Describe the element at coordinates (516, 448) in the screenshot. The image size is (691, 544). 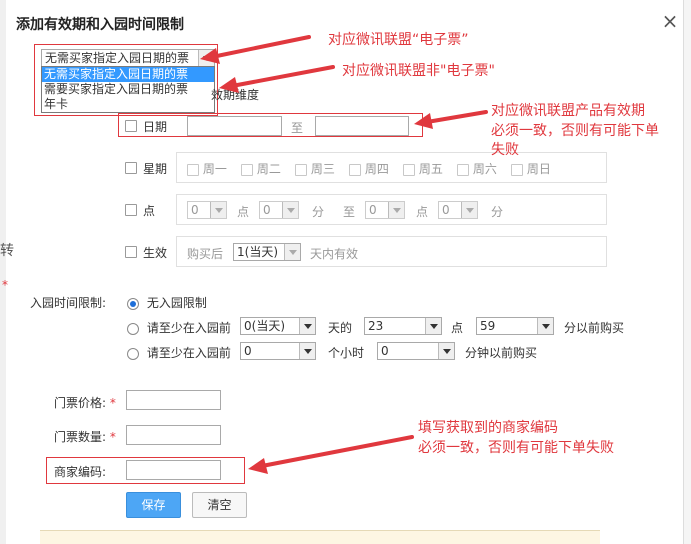
I see `annotation-note-4-line2: 必须一致，否则有可能下单失败` at that location.